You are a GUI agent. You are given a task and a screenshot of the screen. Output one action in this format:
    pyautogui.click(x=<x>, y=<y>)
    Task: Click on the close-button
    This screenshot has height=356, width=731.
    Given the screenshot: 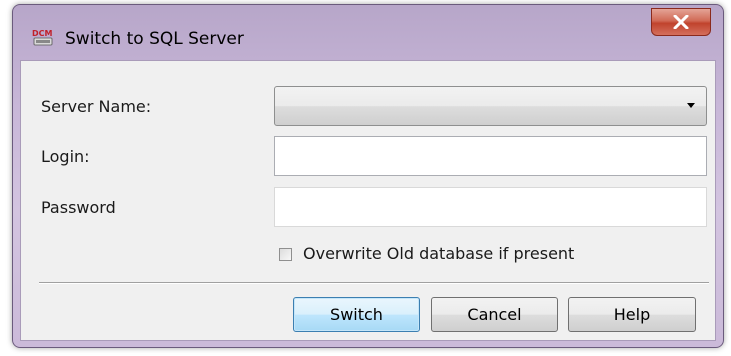 What is the action you would take?
    pyautogui.click(x=681, y=22)
    